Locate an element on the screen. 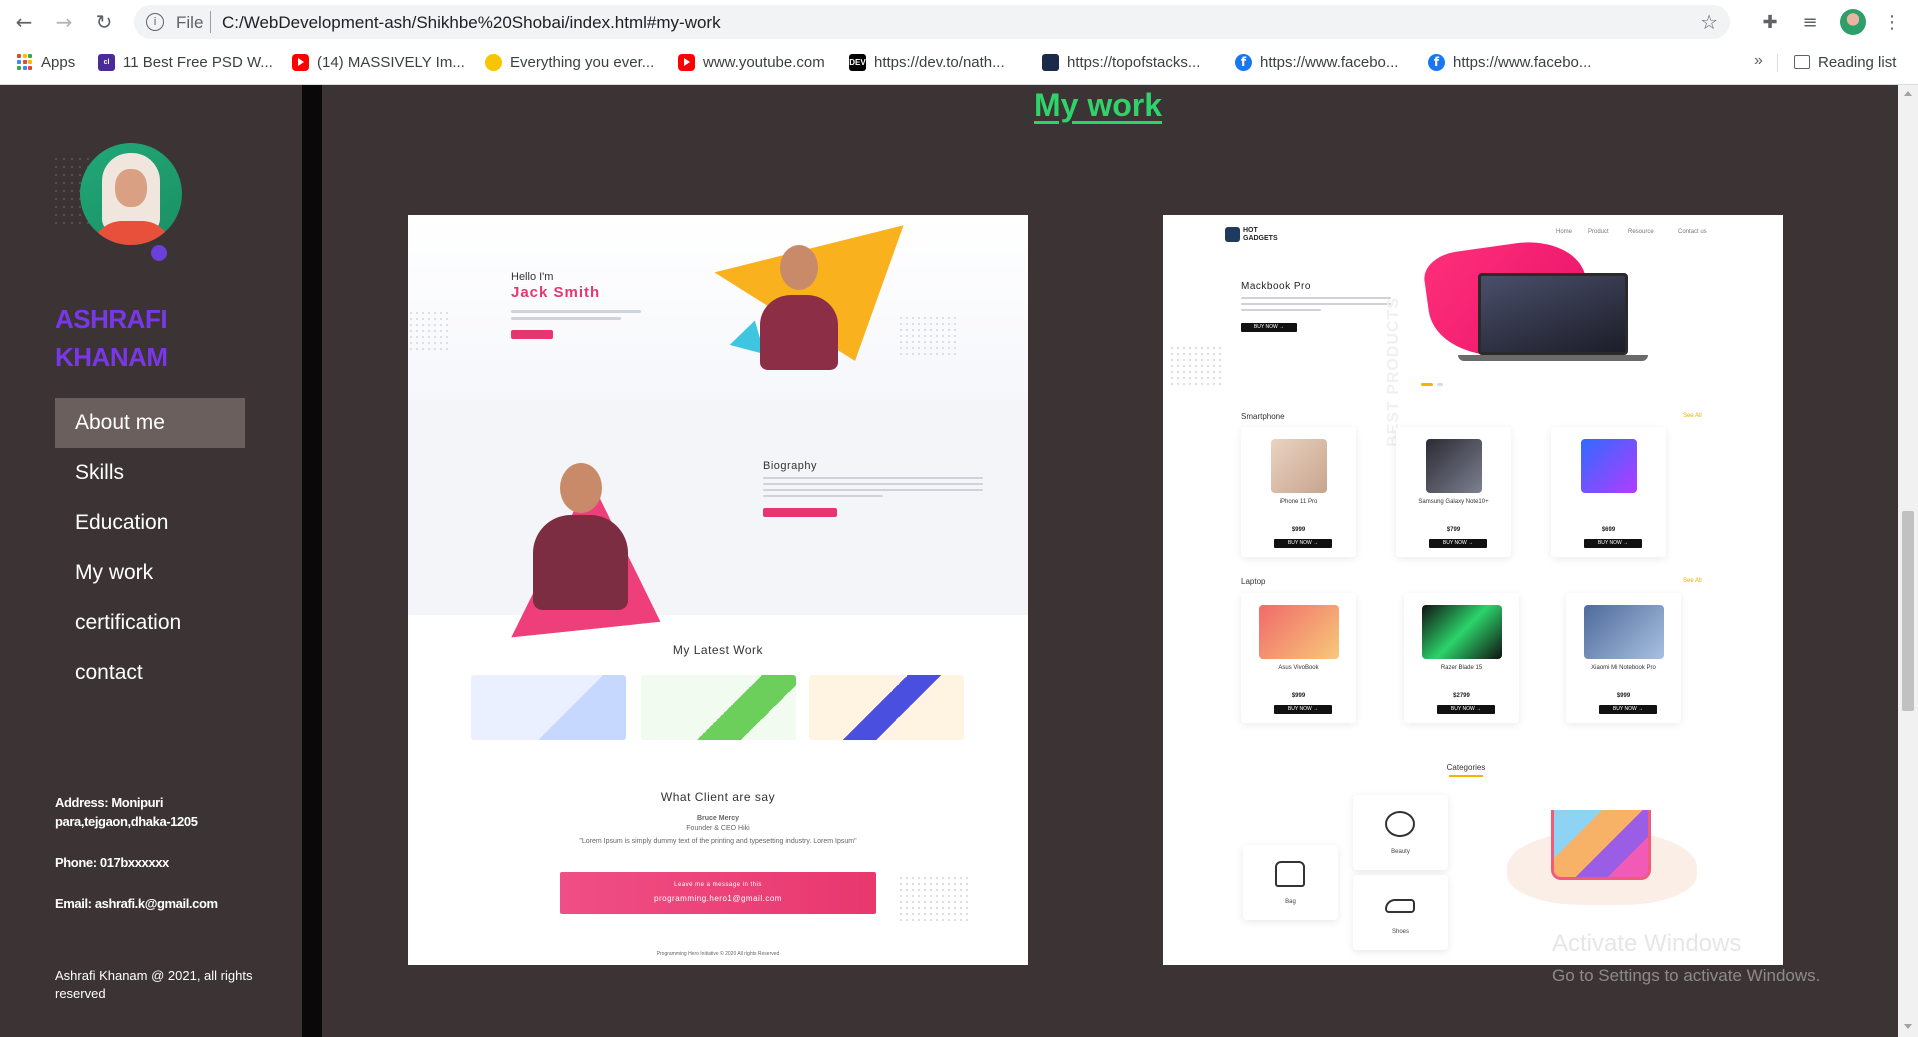 The image size is (1918, 1037). colorlib-favicon: cl is located at coordinates (106, 62).